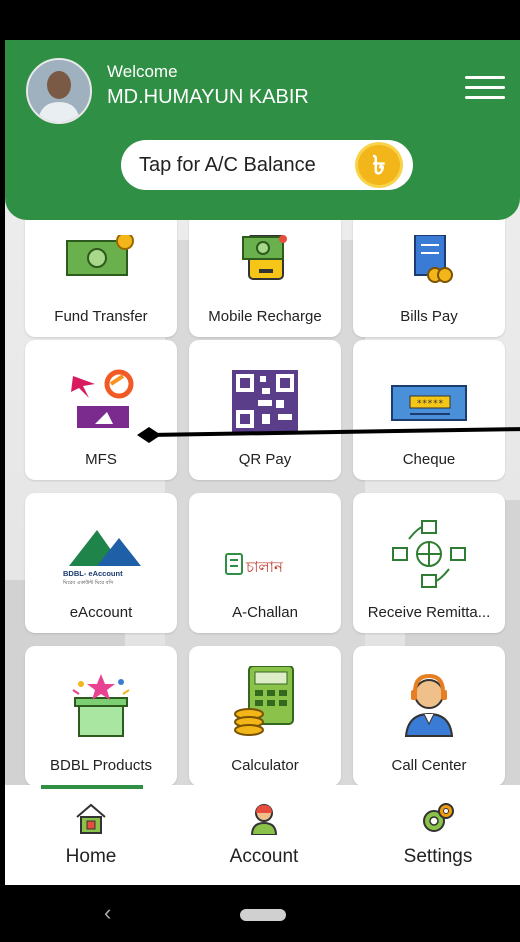 This screenshot has width=520, height=942. Describe the element at coordinates (208, 97) in the screenshot. I see `user-name: MD.HUMAYUN KABIR` at that location.